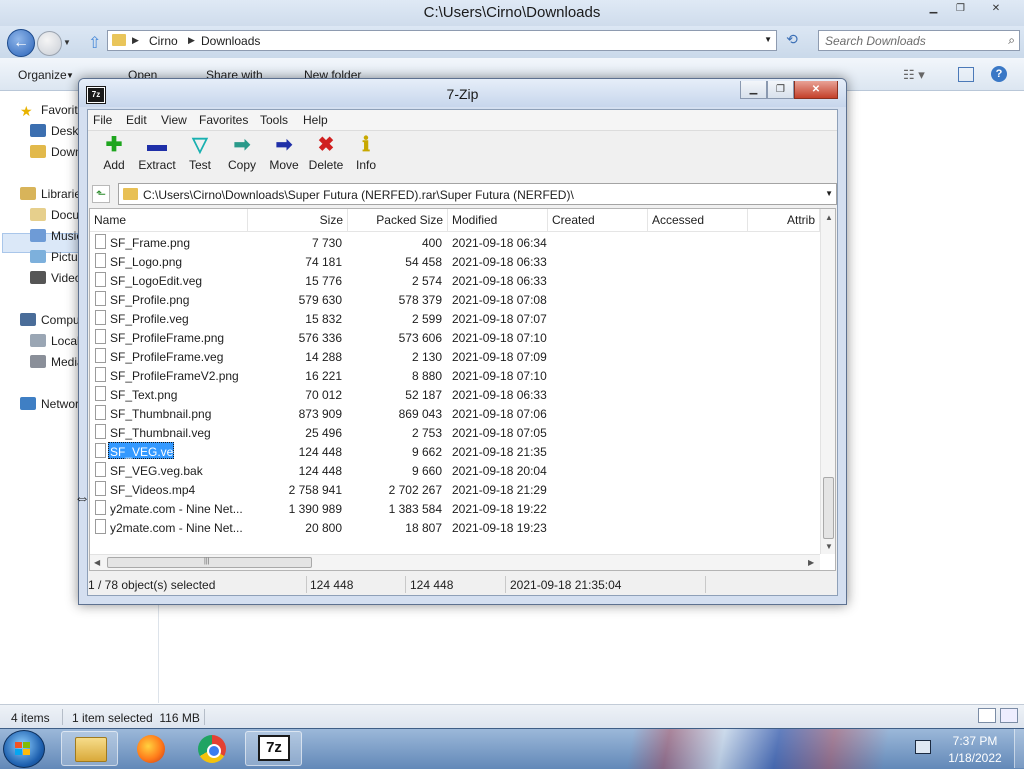 The height and width of the screenshot is (769, 1024). I want to click on back-button: ←, so click(21, 43).